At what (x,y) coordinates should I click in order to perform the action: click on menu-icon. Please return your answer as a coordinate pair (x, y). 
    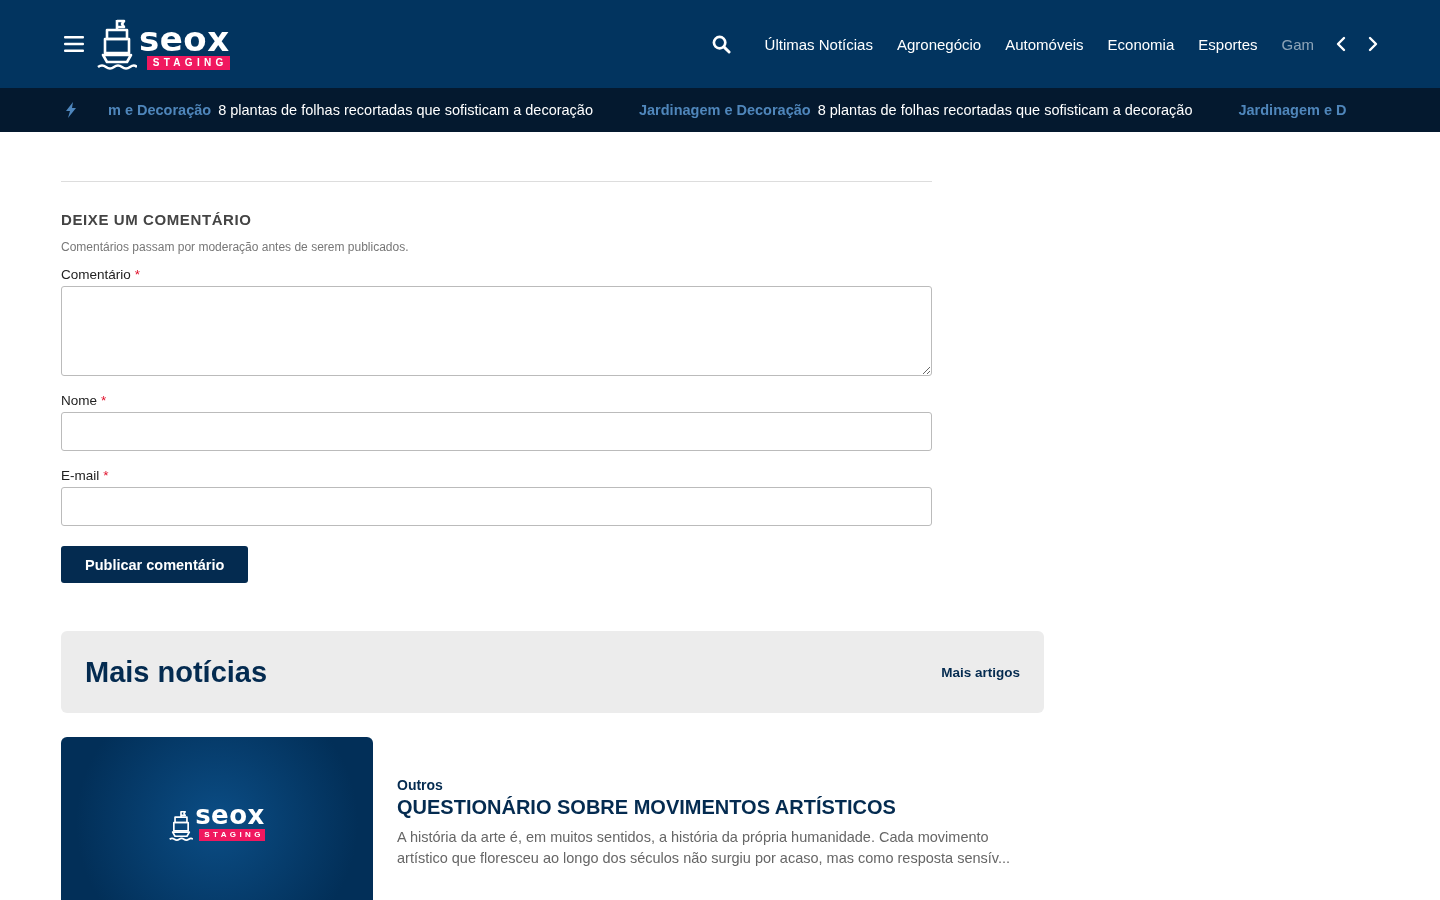
    Looking at the image, I should click on (74, 44).